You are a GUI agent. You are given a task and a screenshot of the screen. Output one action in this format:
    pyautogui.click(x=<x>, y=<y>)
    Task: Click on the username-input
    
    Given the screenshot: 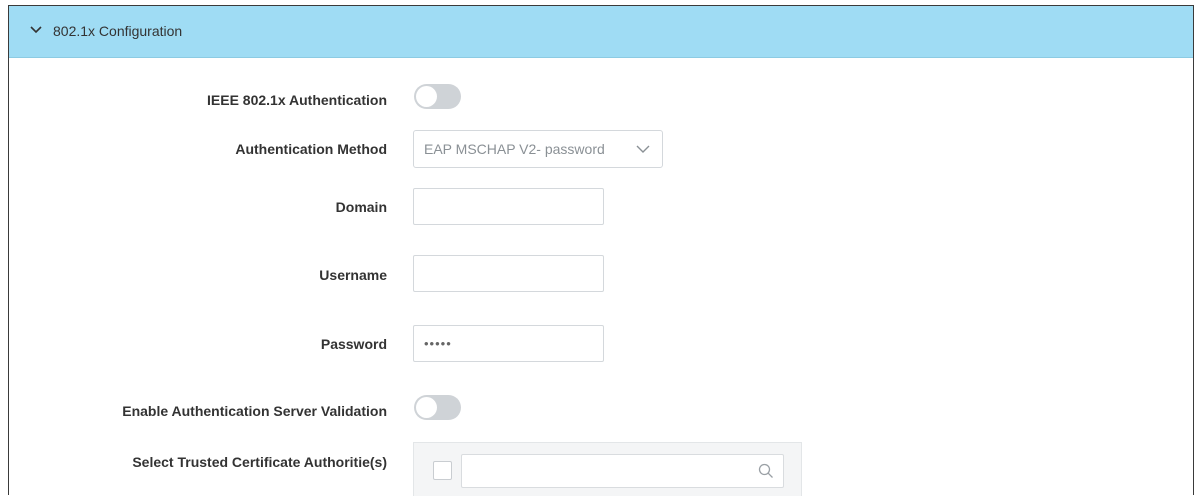 What is the action you would take?
    pyautogui.click(x=508, y=273)
    